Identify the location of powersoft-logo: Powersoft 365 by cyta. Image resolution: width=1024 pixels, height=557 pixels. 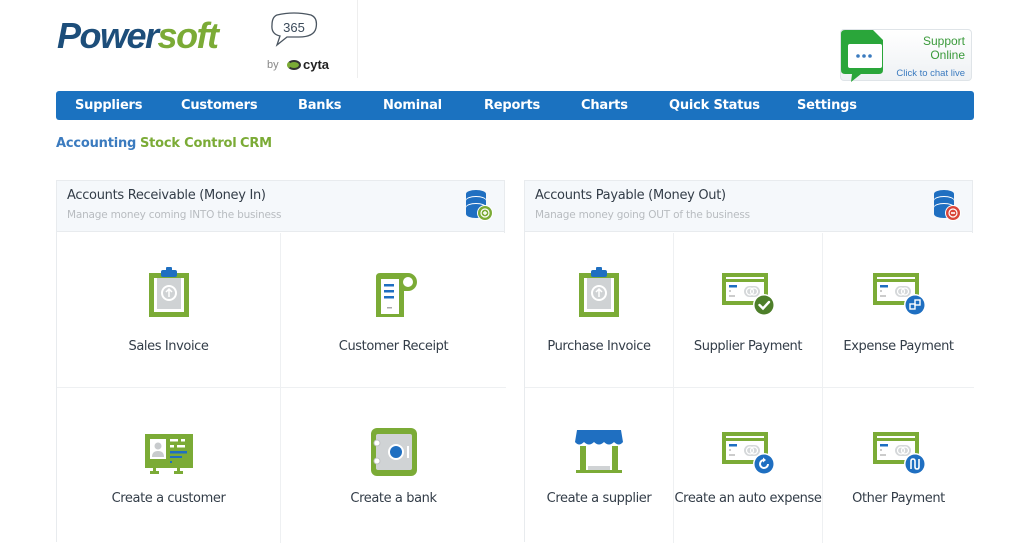
(202, 46).